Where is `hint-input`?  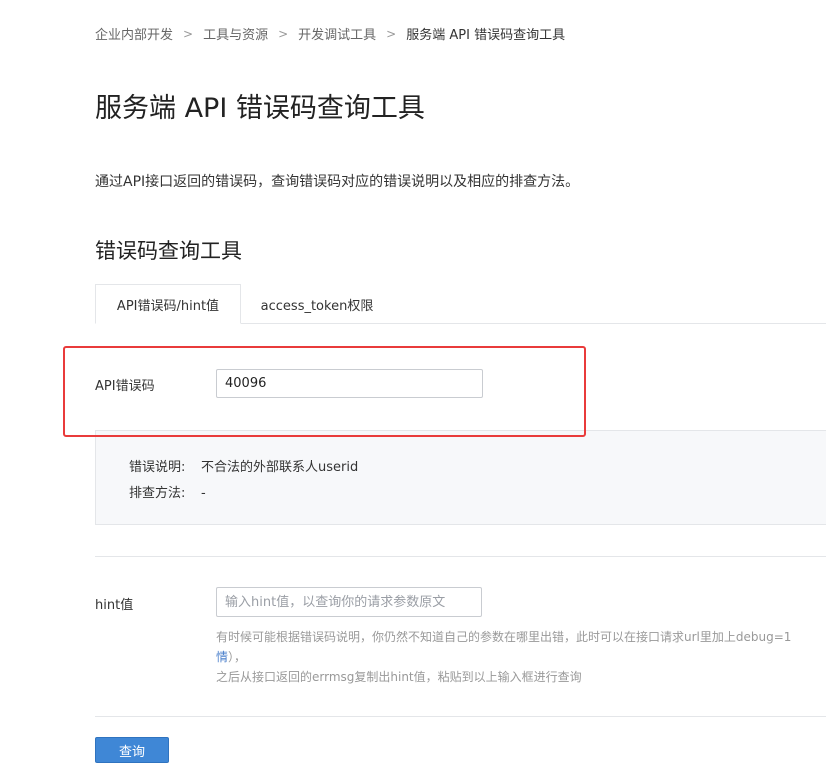 hint-input is located at coordinates (349, 602).